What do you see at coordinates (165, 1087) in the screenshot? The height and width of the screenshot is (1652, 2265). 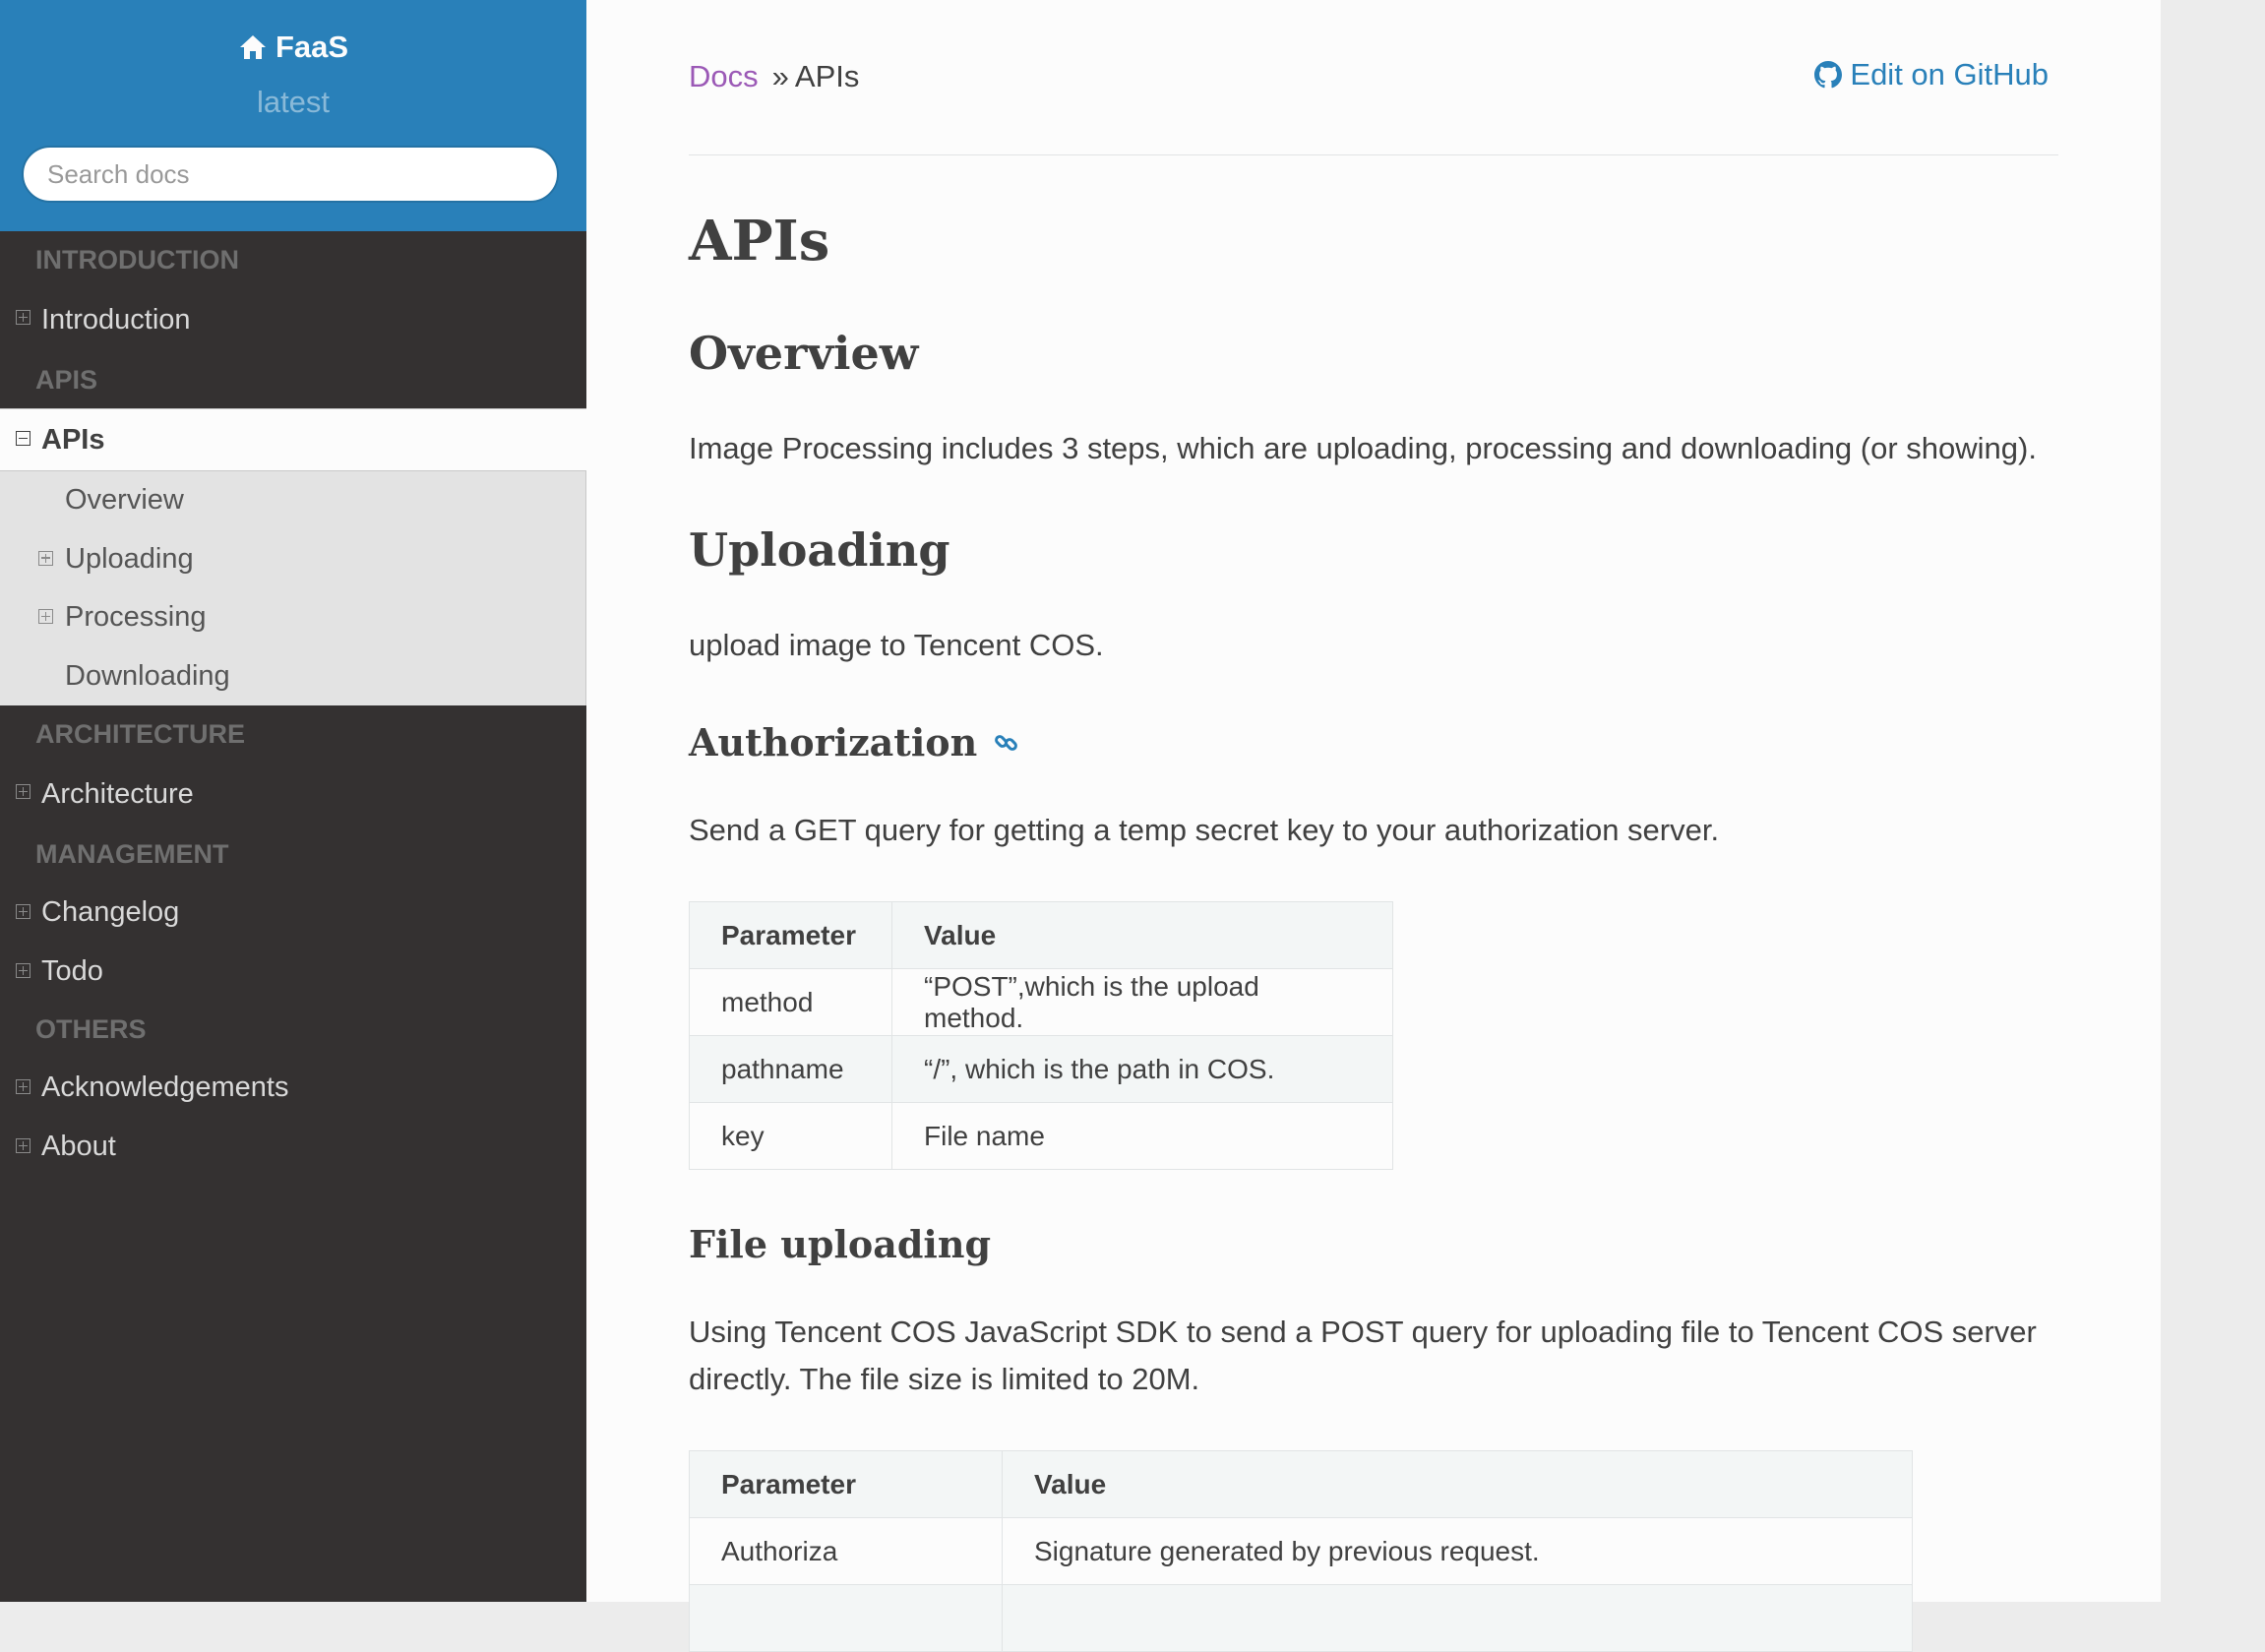 I see `sidebar-item-label: Acknowledgements` at bounding box center [165, 1087].